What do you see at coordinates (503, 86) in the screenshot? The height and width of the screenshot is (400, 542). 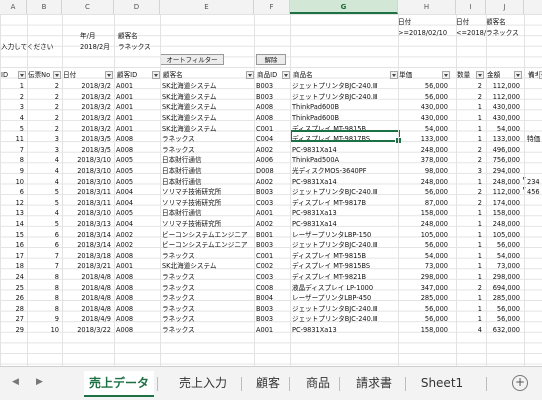 I see `table-cell-amount: 112,000` at bounding box center [503, 86].